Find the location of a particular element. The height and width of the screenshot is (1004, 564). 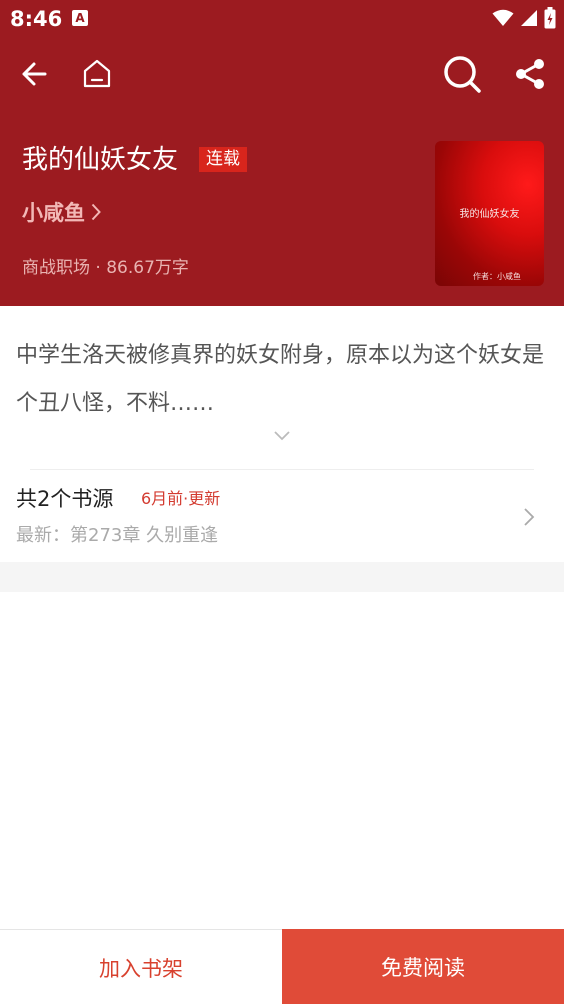

source-updated: 6月前·更新 is located at coordinates (181, 498).